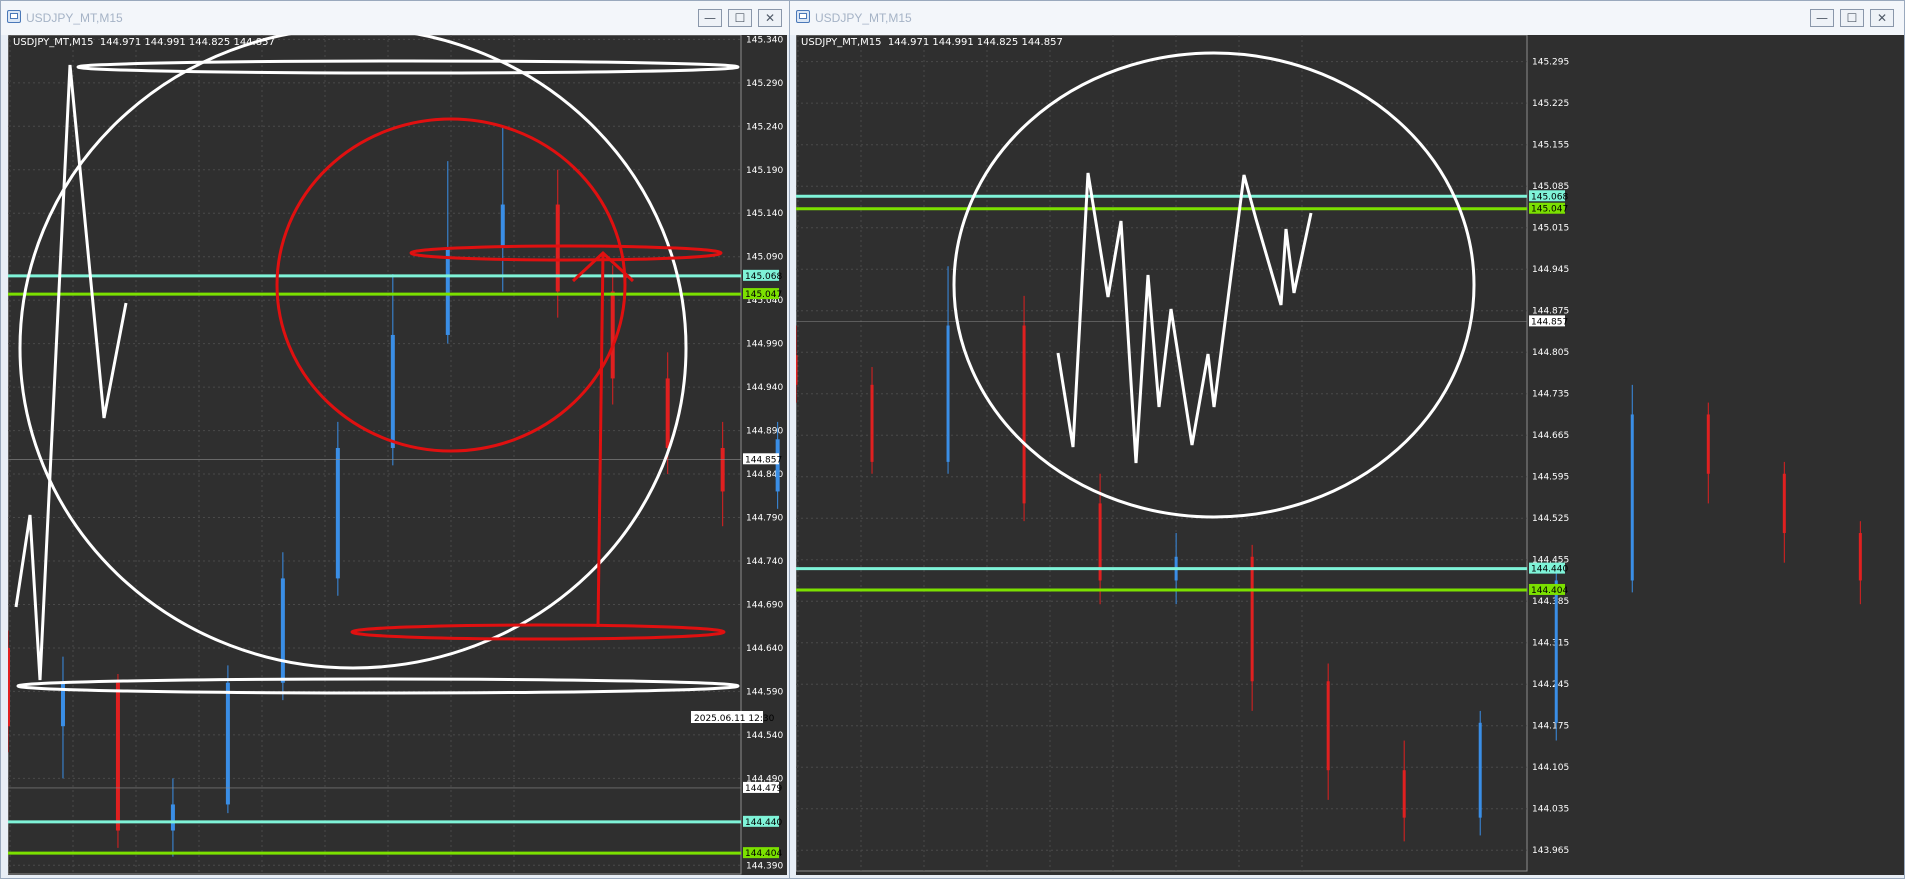 The image size is (1905, 879). I want to click on y-tick-label: 145.140, so click(764, 214).